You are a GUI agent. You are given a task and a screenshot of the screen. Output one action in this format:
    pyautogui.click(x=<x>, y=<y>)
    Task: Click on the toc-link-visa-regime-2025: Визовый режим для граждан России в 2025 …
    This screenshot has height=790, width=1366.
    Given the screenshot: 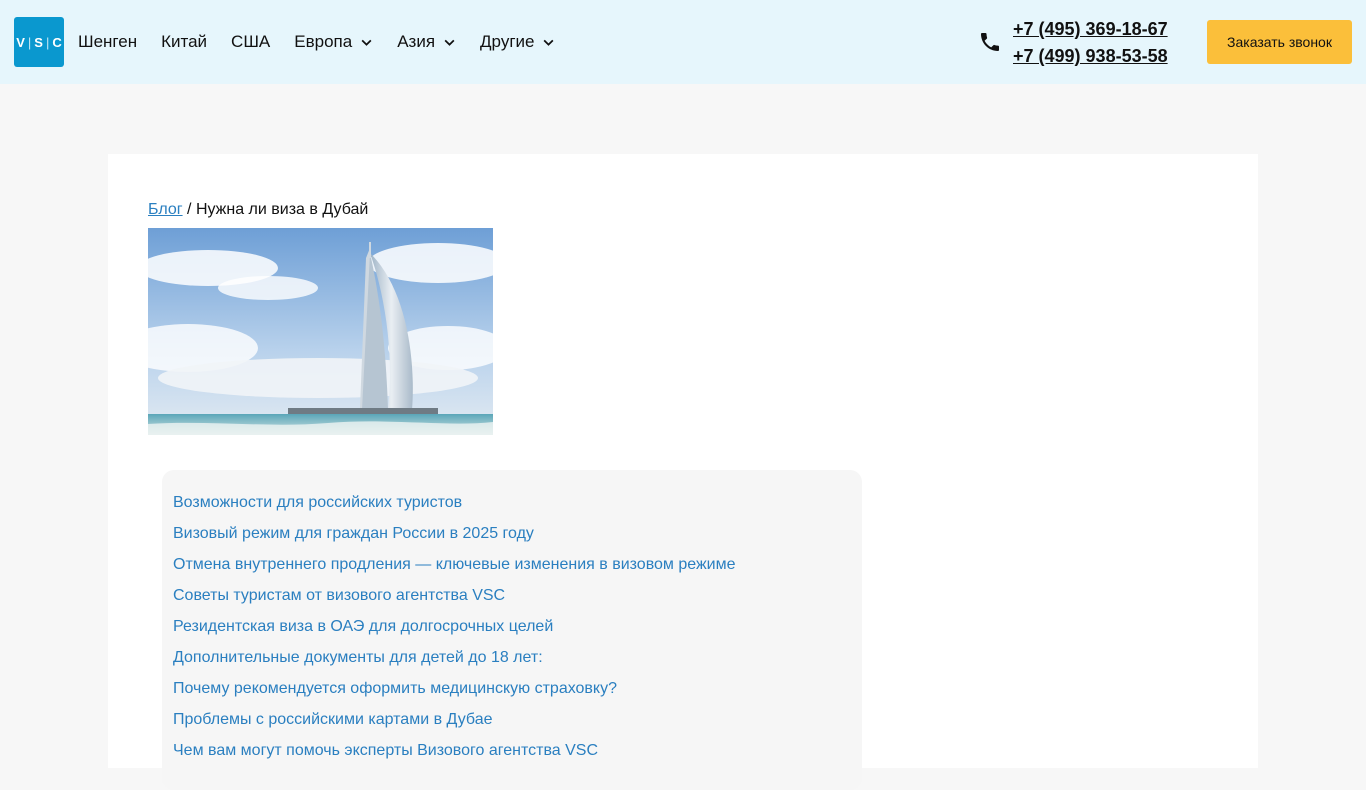 What is the action you would take?
    pyautogui.click(x=353, y=533)
    